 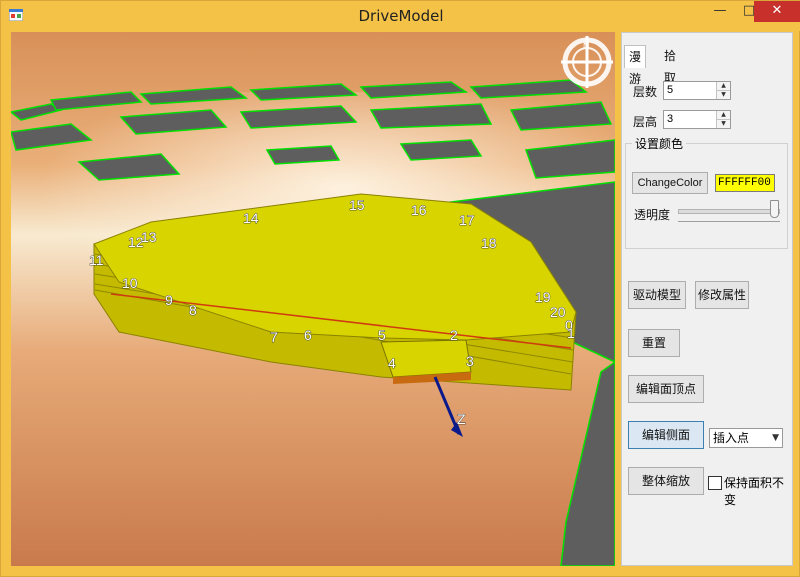 What do you see at coordinates (775, 438) in the screenshot?
I see `chevron-down-icon: ▼` at bounding box center [775, 438].